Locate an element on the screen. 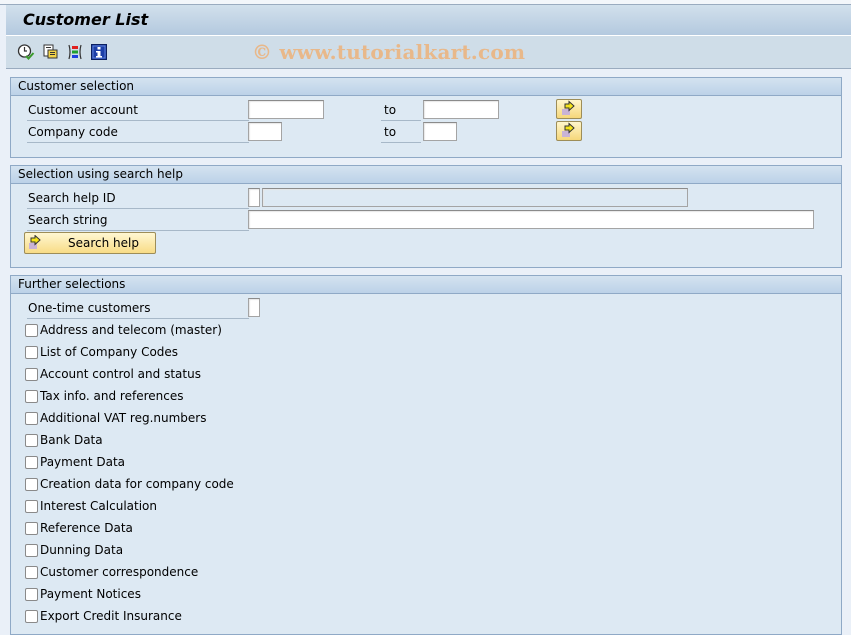  further-selections-header: Further selections is located at coordinates (426, 285).